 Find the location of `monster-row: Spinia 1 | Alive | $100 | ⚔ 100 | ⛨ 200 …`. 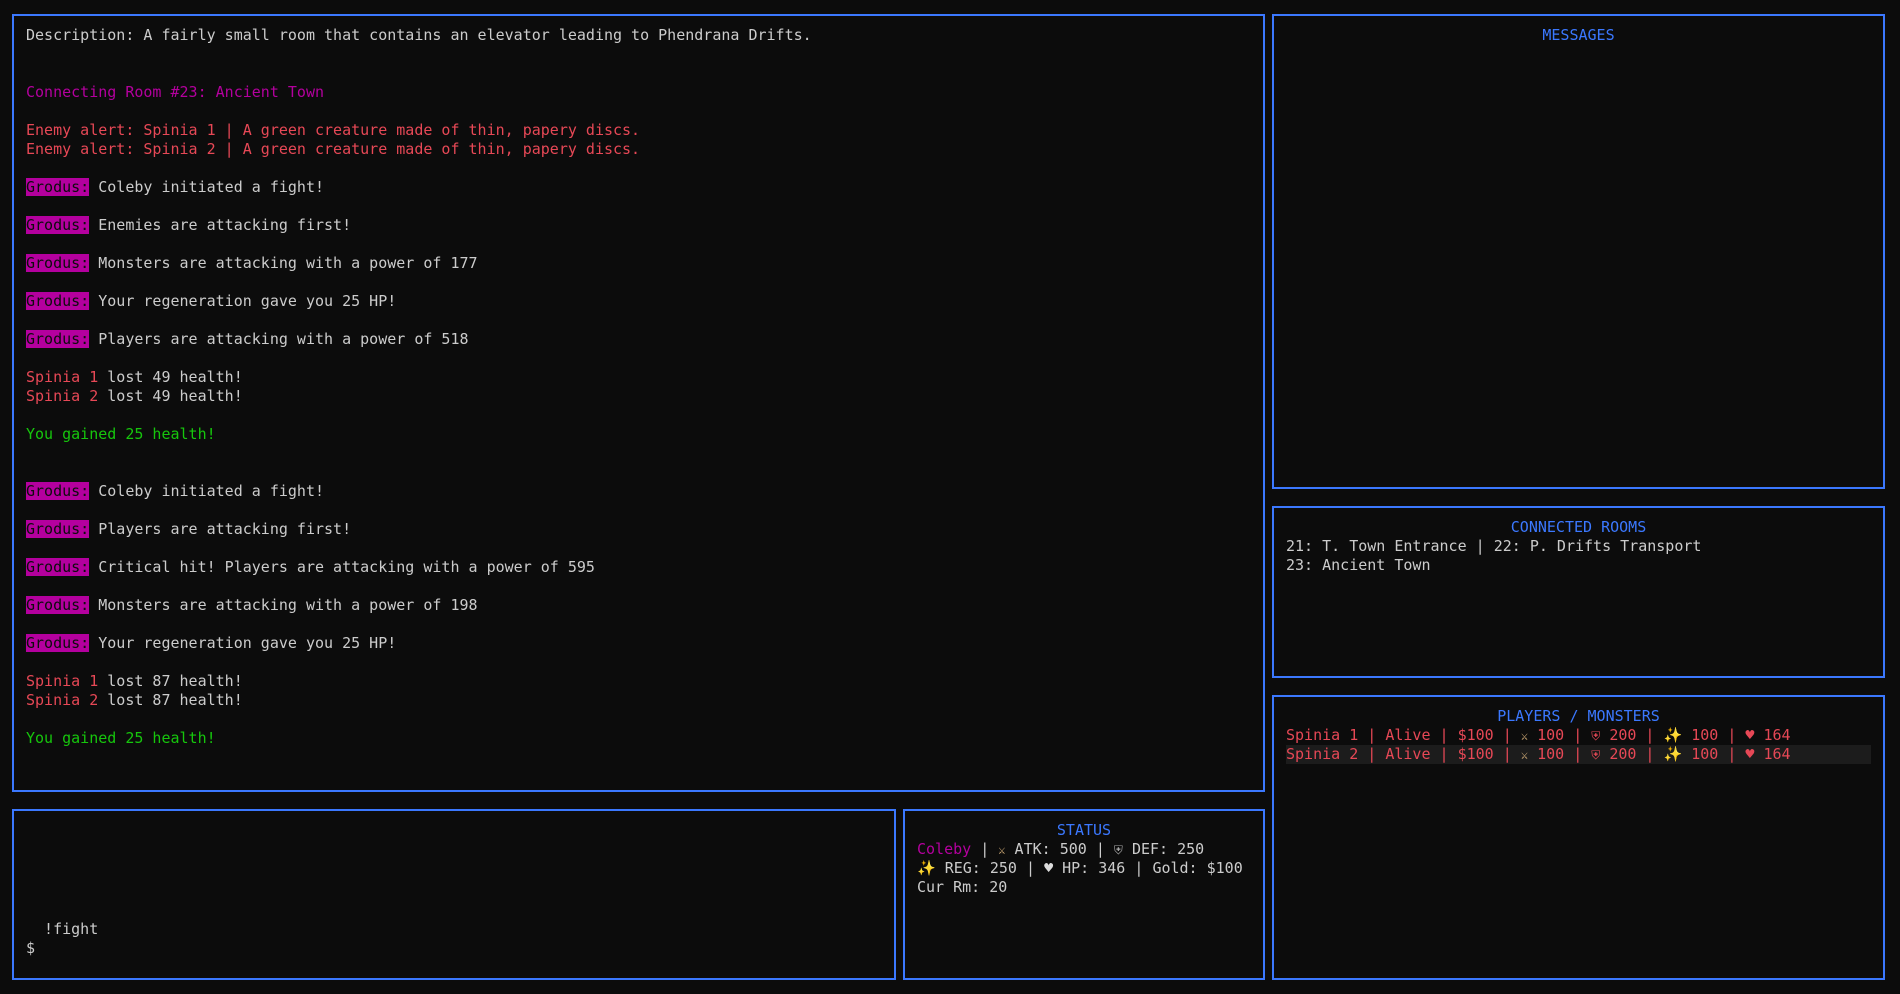

monster-row: Spinia 1 | Alive | $100 | ⚔ 100 | ⛨ 200 … is located at coordinates (1578, 735).